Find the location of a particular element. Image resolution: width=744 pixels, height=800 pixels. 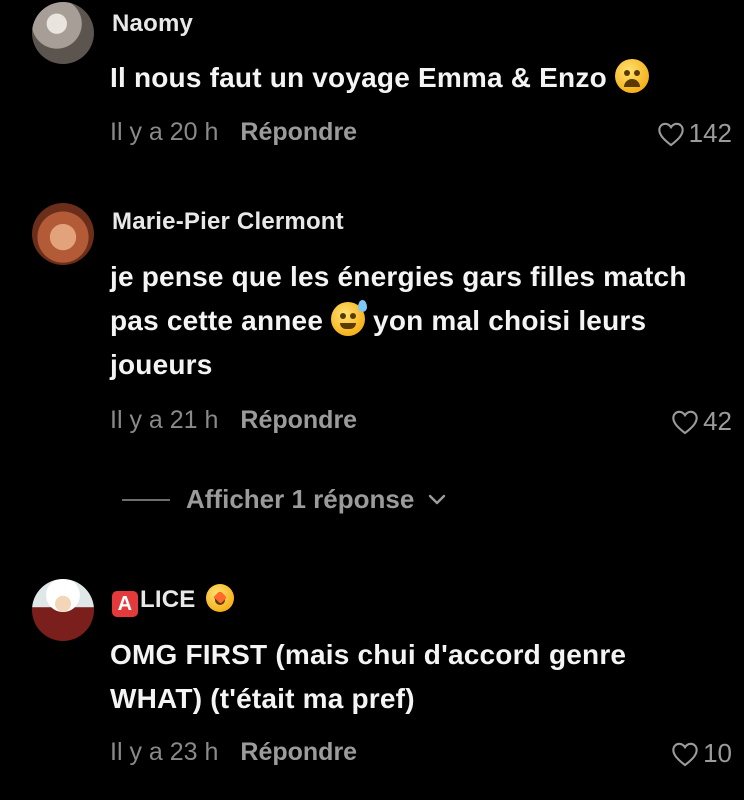

comment-timestamp: Il y a 21 h is located at coordinates (164, 420).